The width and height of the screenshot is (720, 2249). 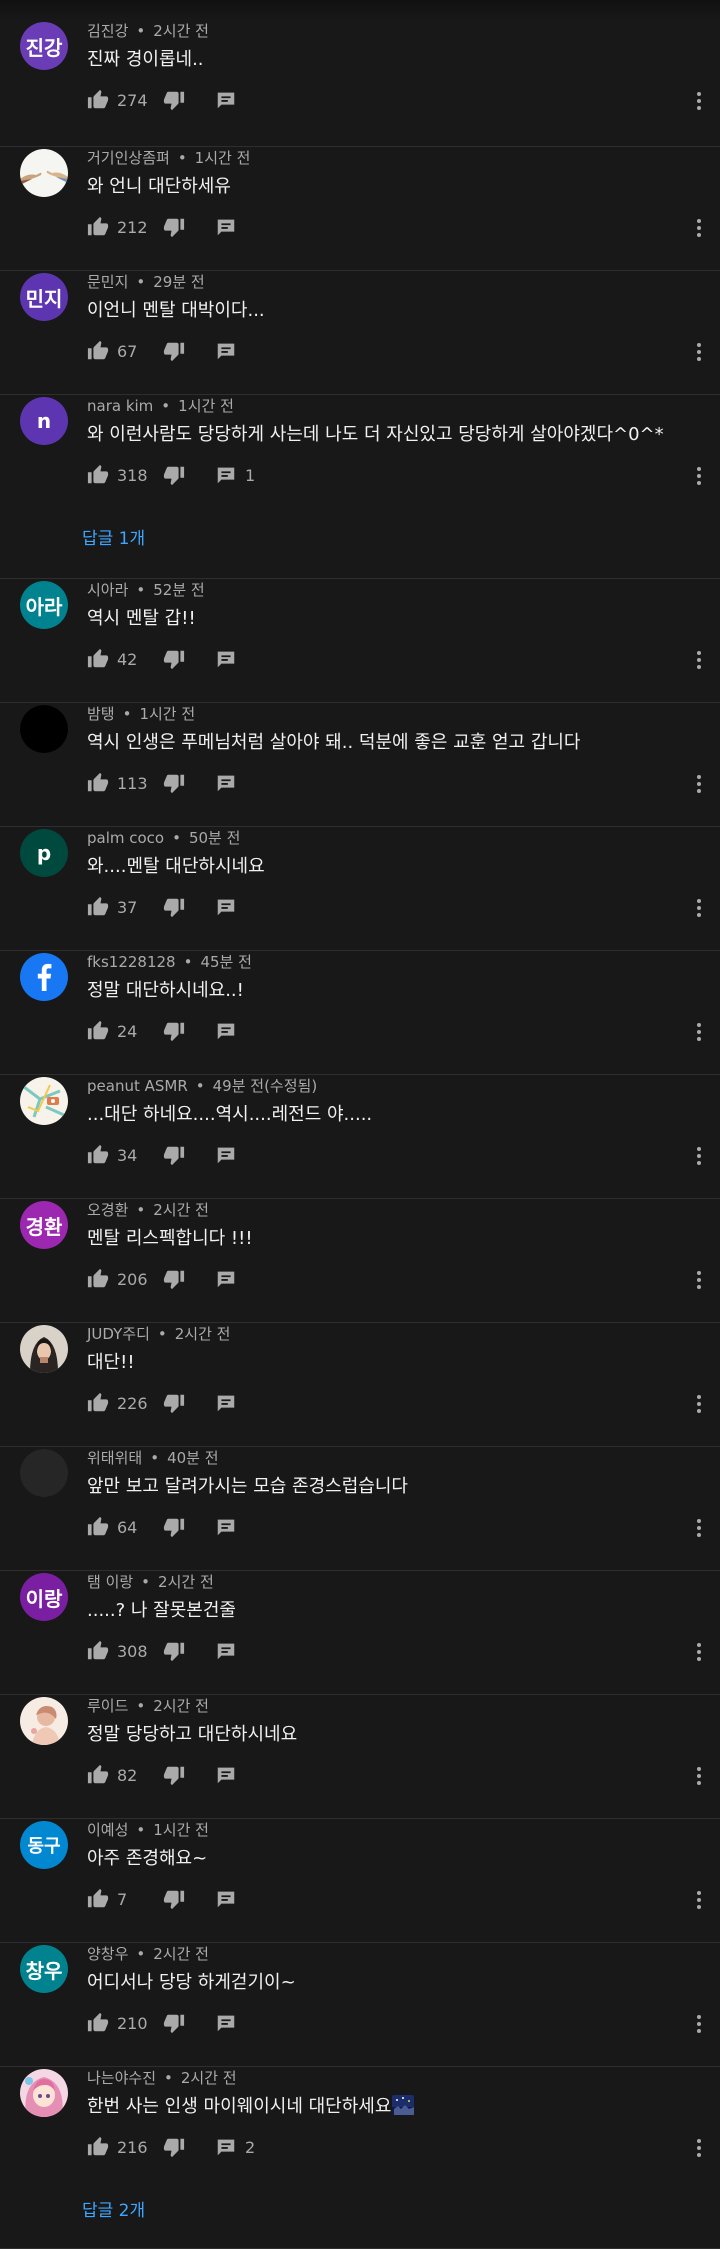 What do you see at coordinates (125, 838) in the screenshot?
I see `author-name: palm coco` at bounding box center [125, 838].